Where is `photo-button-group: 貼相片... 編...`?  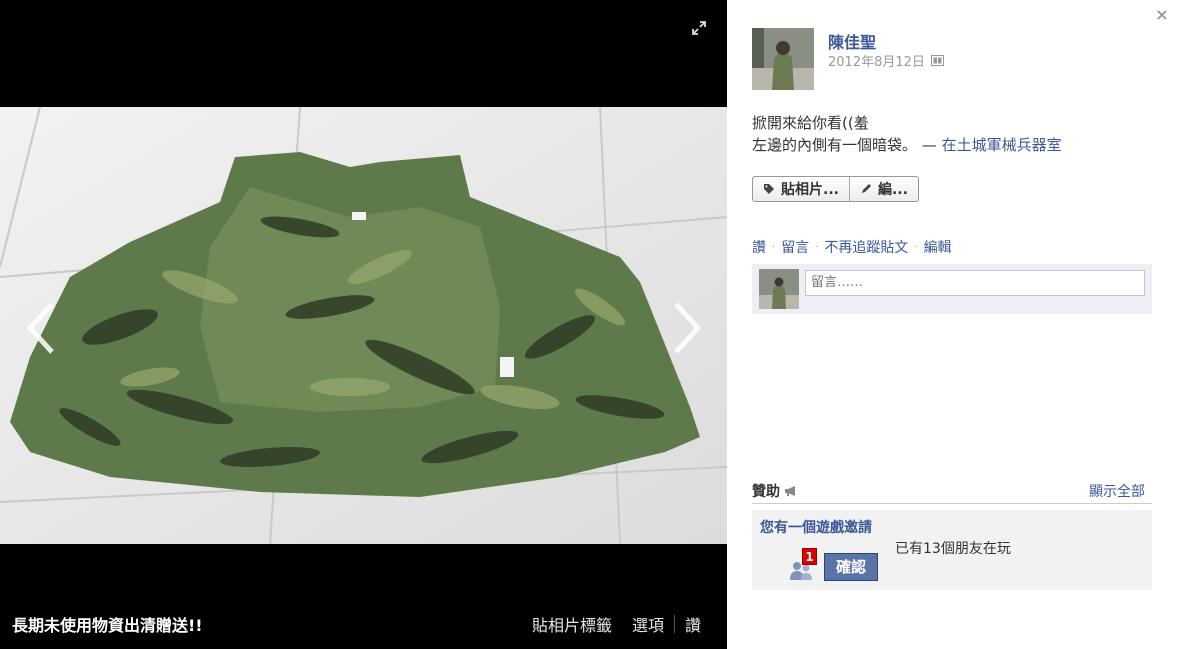
photo-button-group: 貼相片... 編... is located at coordinates (835, 189).